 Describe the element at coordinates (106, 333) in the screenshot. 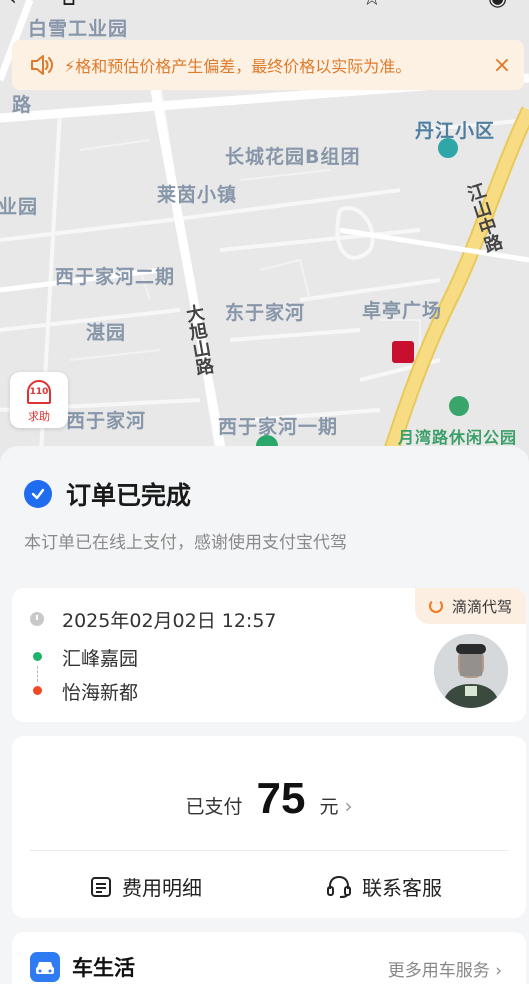

I see `map-label-zhanyuan: 湛园` at that location.